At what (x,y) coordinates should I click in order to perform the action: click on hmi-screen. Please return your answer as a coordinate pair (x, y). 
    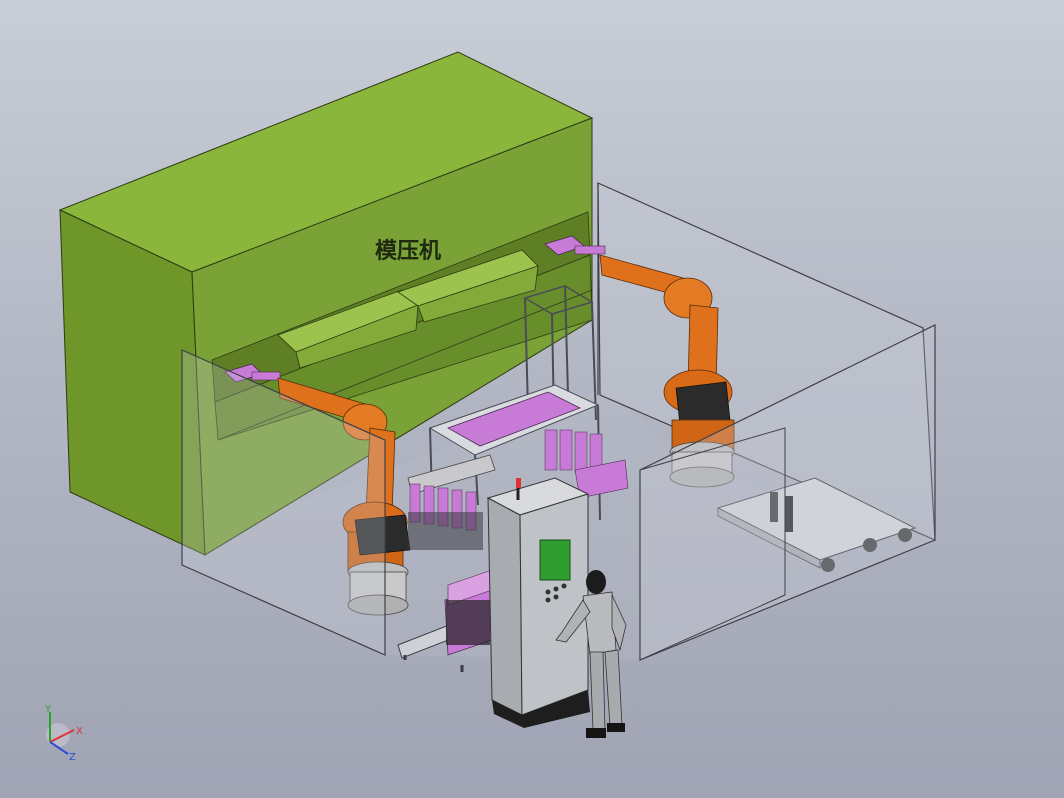
    Looking at the image, I should click on (555, 560).